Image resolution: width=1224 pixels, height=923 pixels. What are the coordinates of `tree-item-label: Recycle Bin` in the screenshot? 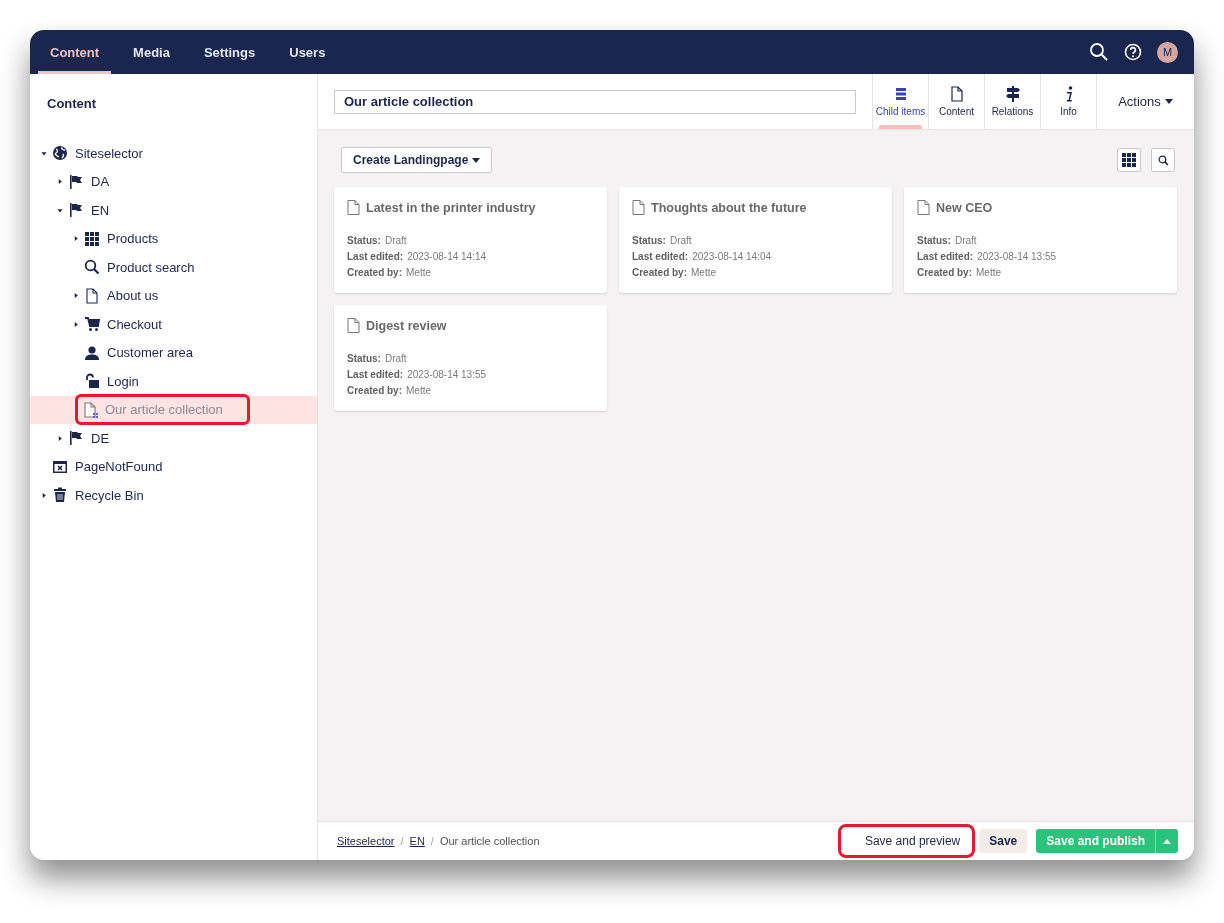 It's located at (109, 495).